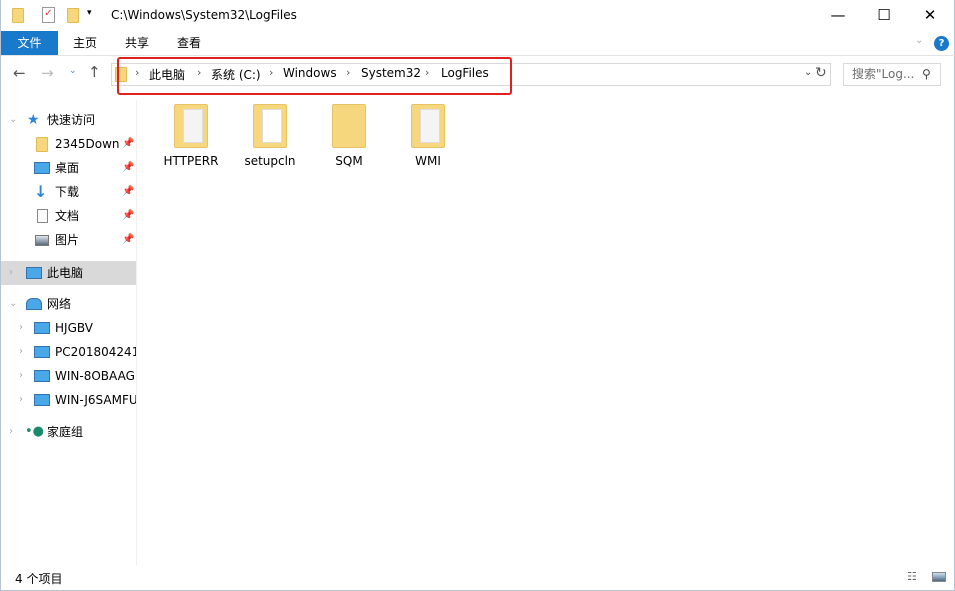 The height and width of the screenshot is (591, 955). I want to click on status-item-count: 4 个项目, so click(39, 579).